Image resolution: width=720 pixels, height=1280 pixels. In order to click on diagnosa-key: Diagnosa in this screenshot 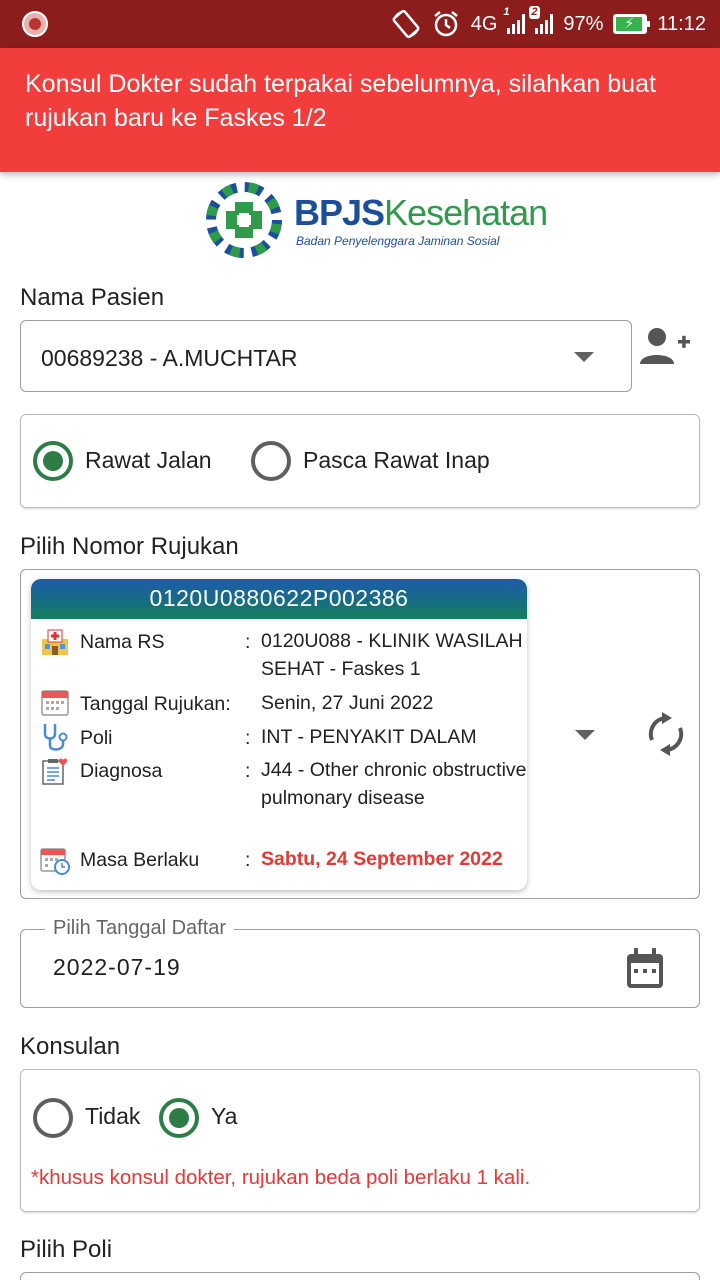, I will do `click(121, 771)`.